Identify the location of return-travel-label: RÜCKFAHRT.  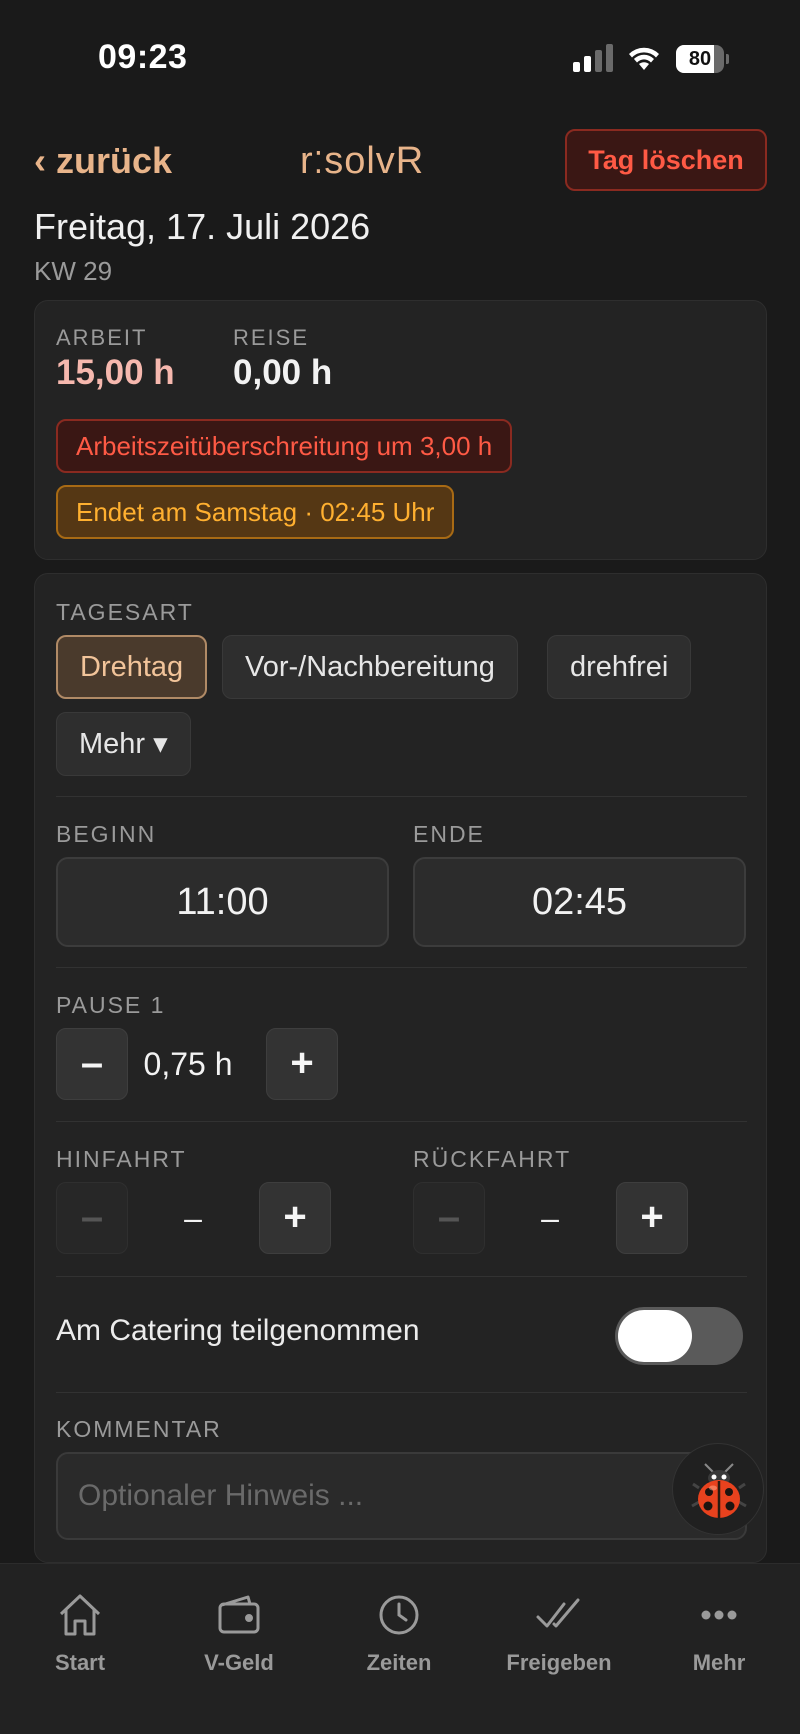
(492, 1159).